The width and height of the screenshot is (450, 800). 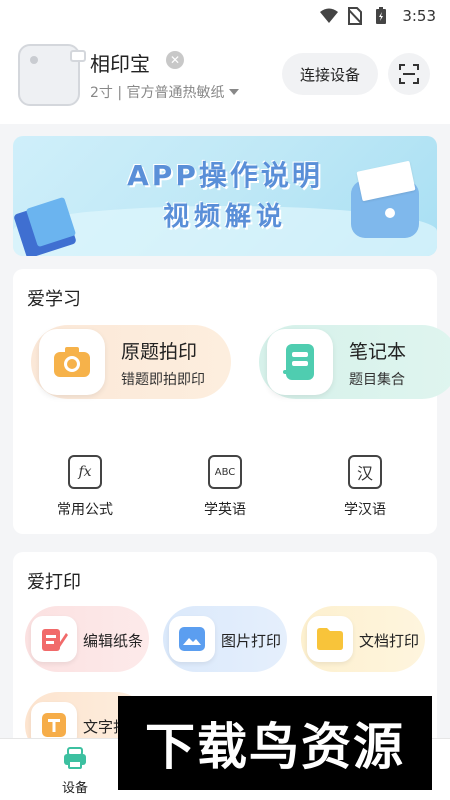 What do you see at coordinates (300, 362) in the screenshot?
I see `notebook-icon` at bounding box center [300, 362].